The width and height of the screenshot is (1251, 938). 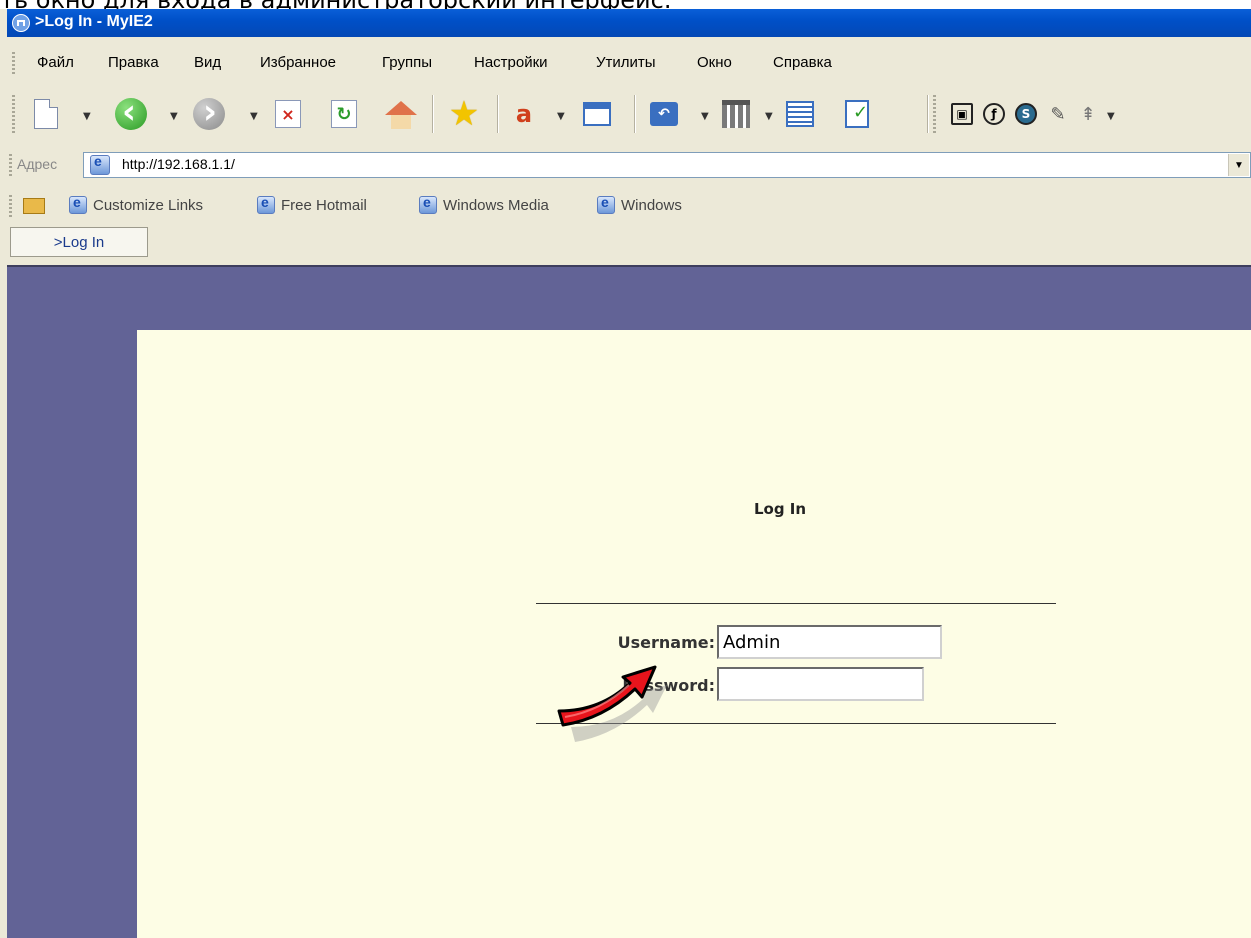 I want to click on shockwave-button: S, so click(x=1026, y=114).